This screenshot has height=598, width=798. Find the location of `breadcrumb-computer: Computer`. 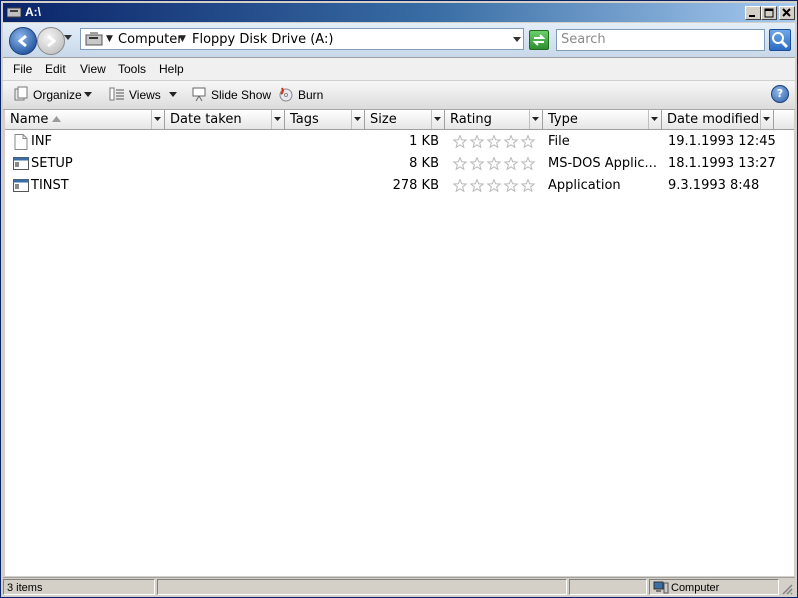

breadcrumb-computer: Computer is located at coordinates (150, 39).